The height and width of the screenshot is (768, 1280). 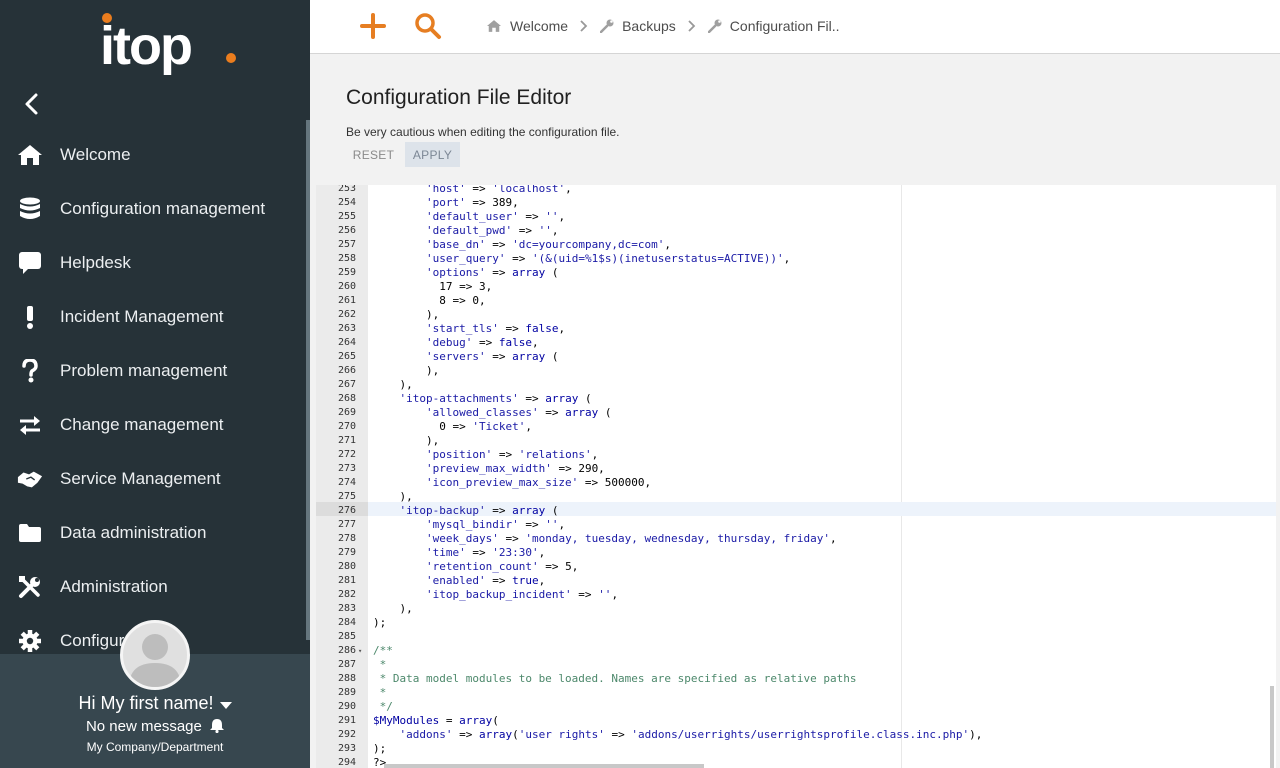 What do you see at coordinates (796, 581) in the screenshot?
I see `code-line: 281 'enabled' => true,` at bounding box center [796, 581].